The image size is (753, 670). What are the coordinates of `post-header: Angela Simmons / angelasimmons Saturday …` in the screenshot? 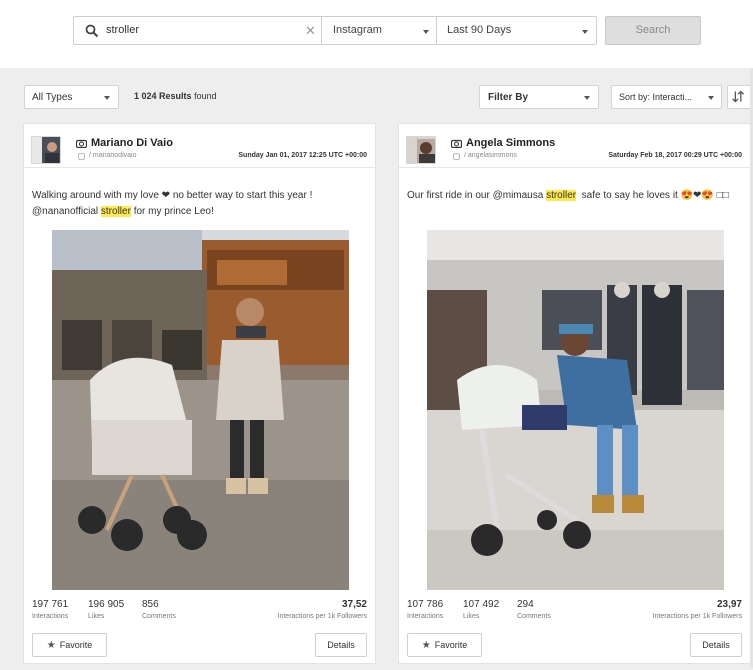 It's located at (574, 146).